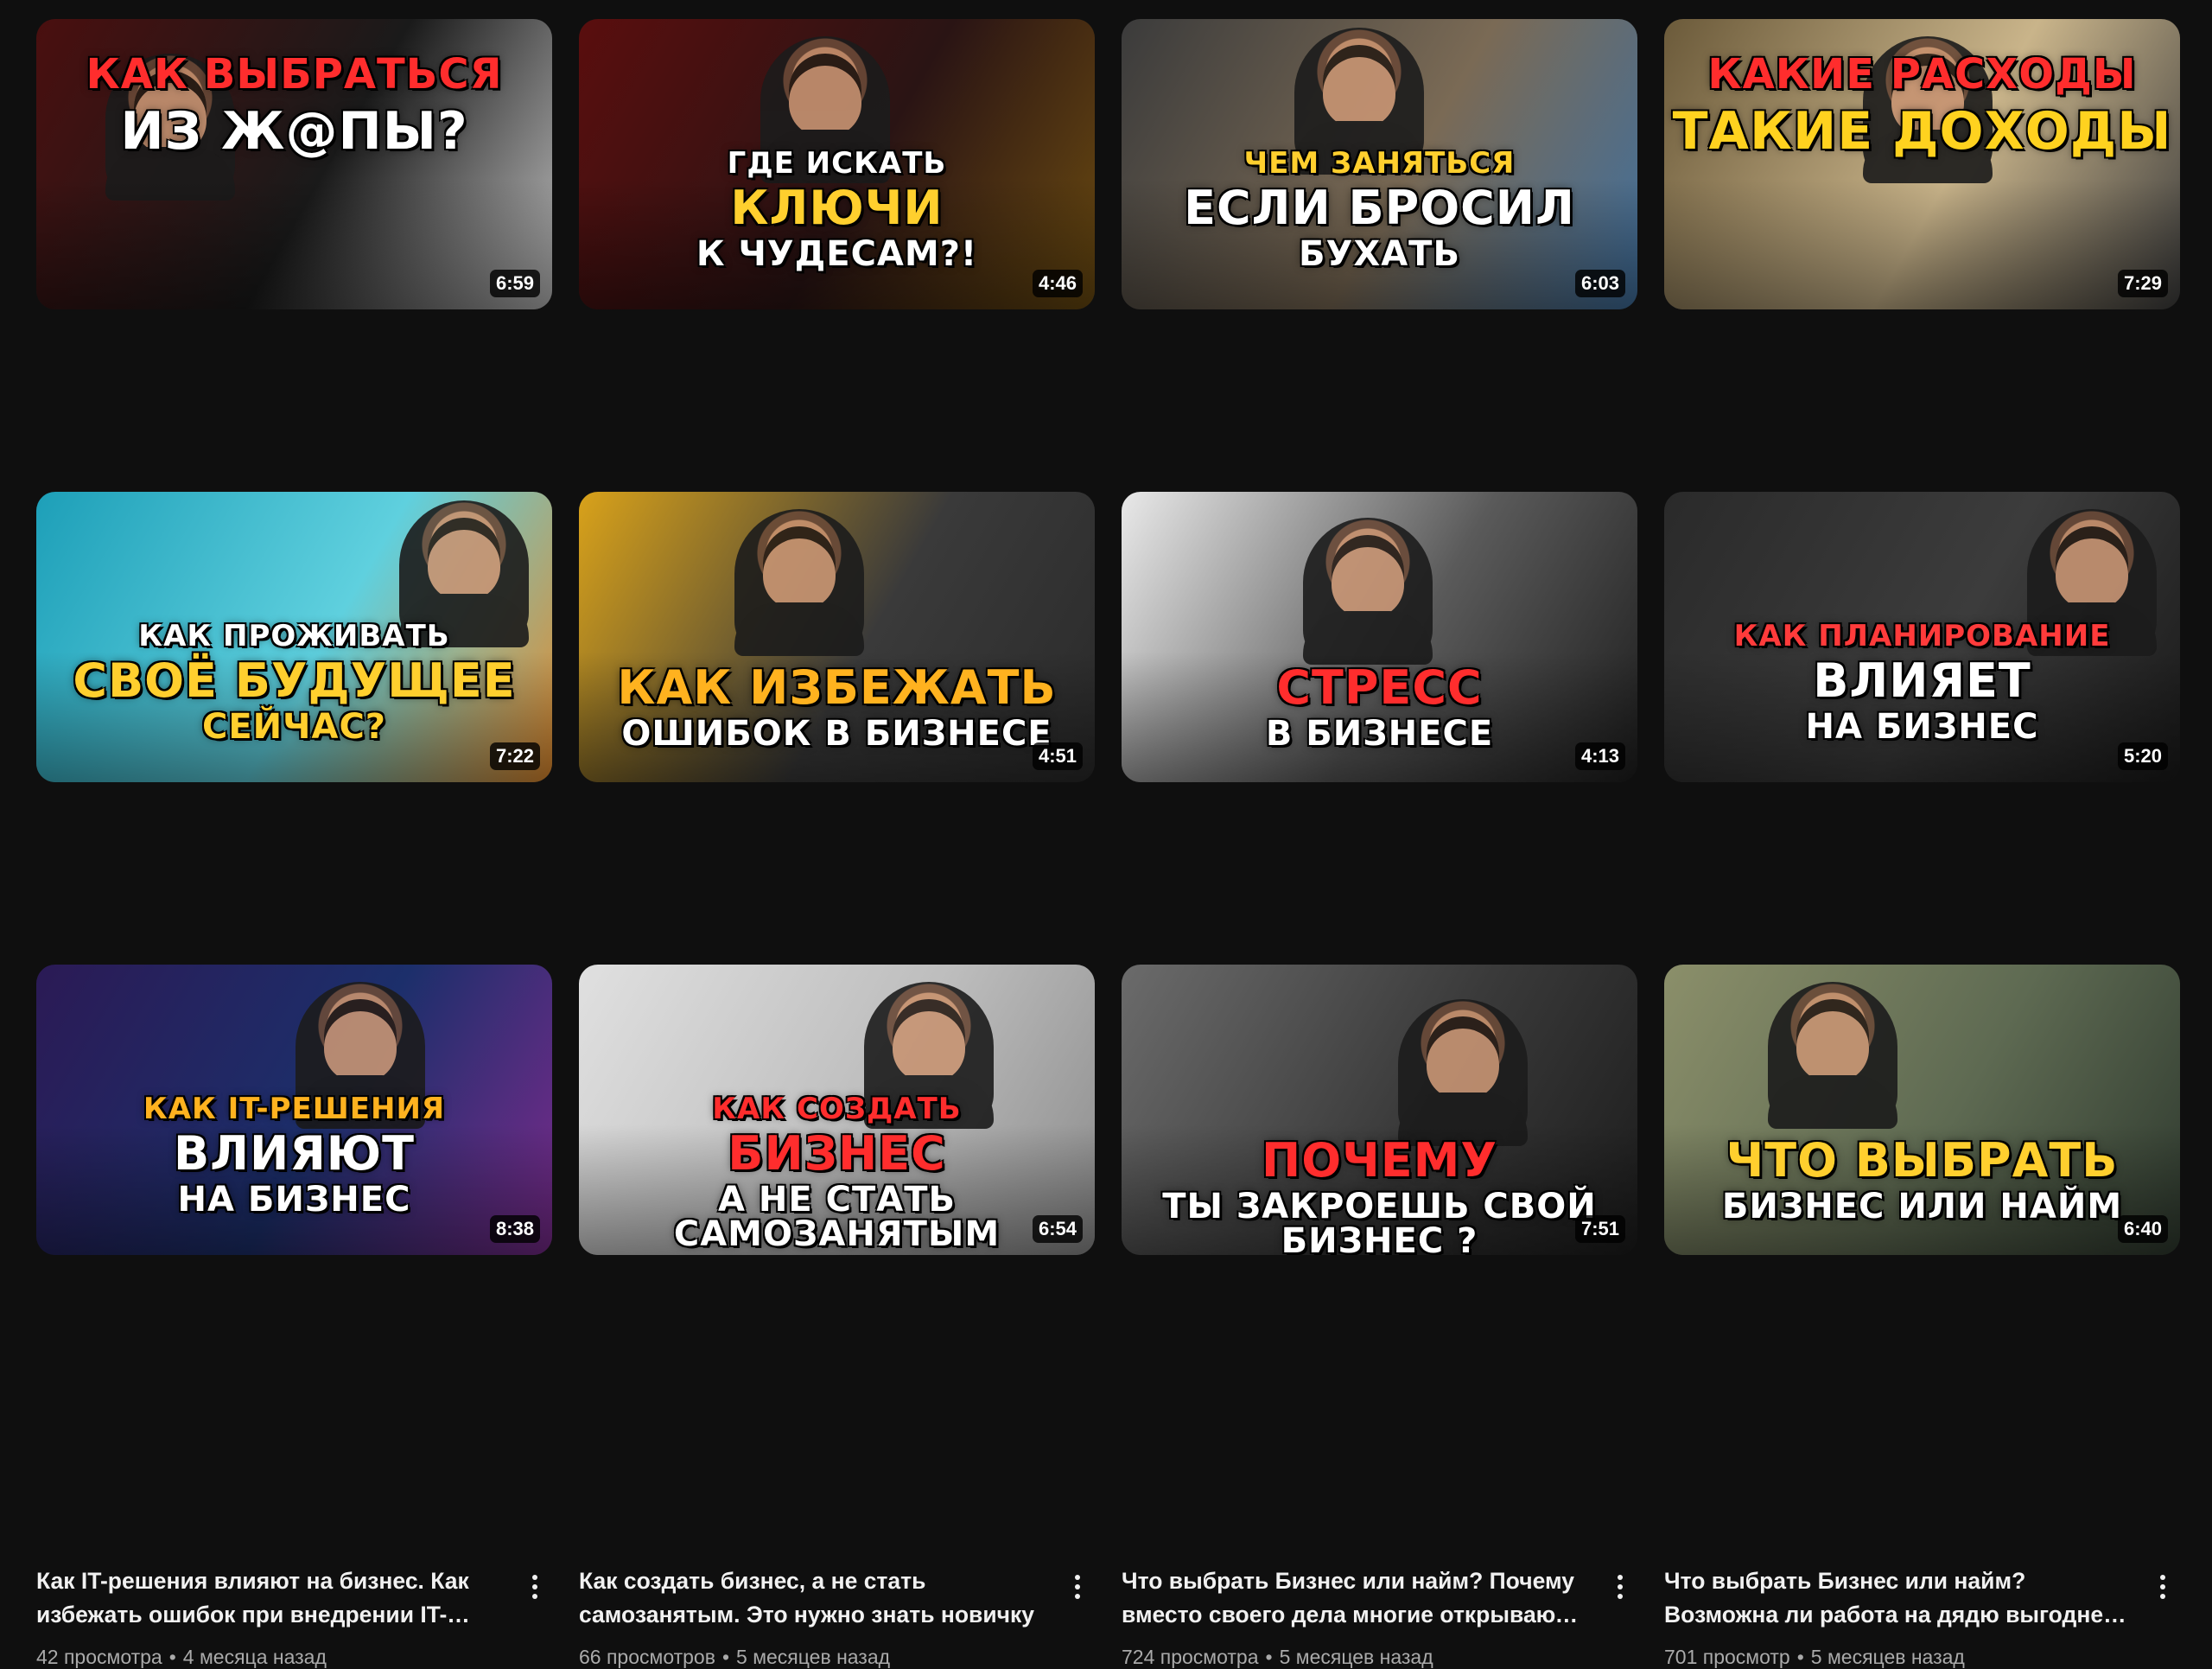 This screenshot has width=2212, height=1669. What do you see at coordinates (294, 727) in the screenshot?
I see `thumbnail-caption-line-3: СЕЙЧАС?` at bounding box center [294, 727].